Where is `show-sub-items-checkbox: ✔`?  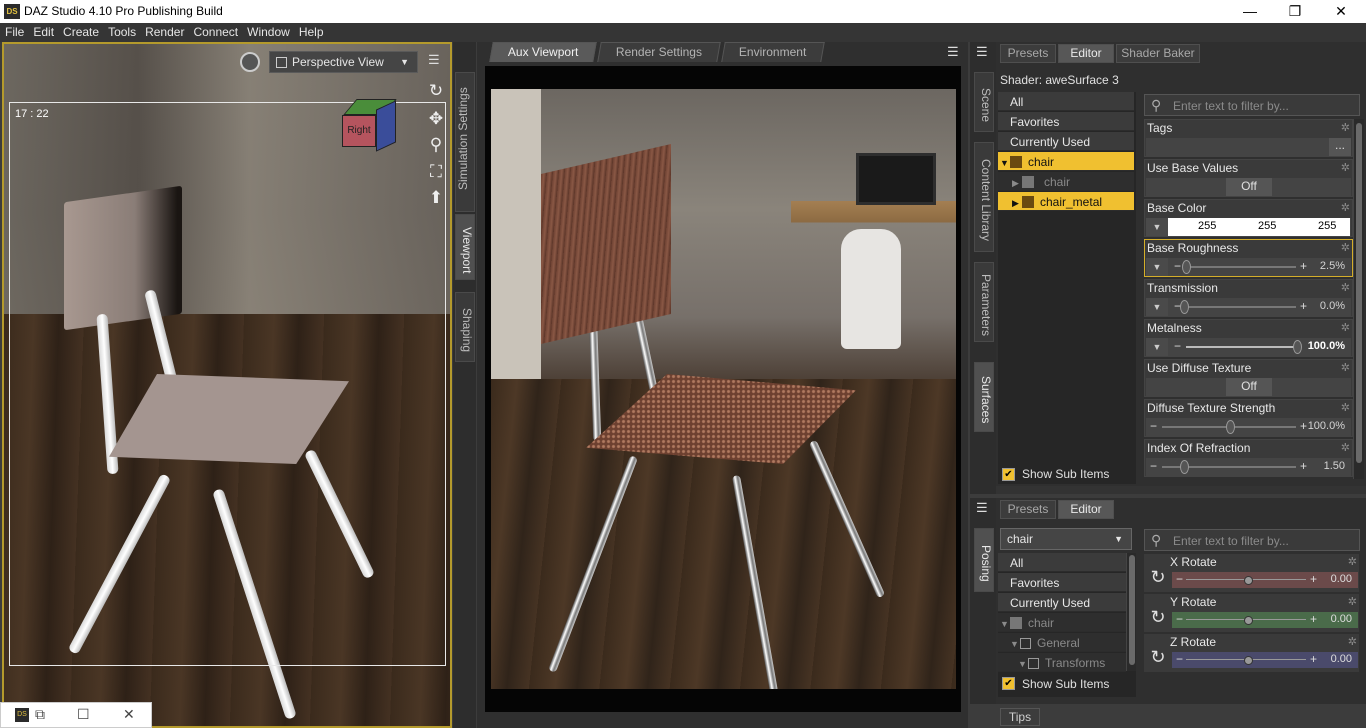 show-sub-items-checkbox: ✔ is located at coordinates (1008, 474).